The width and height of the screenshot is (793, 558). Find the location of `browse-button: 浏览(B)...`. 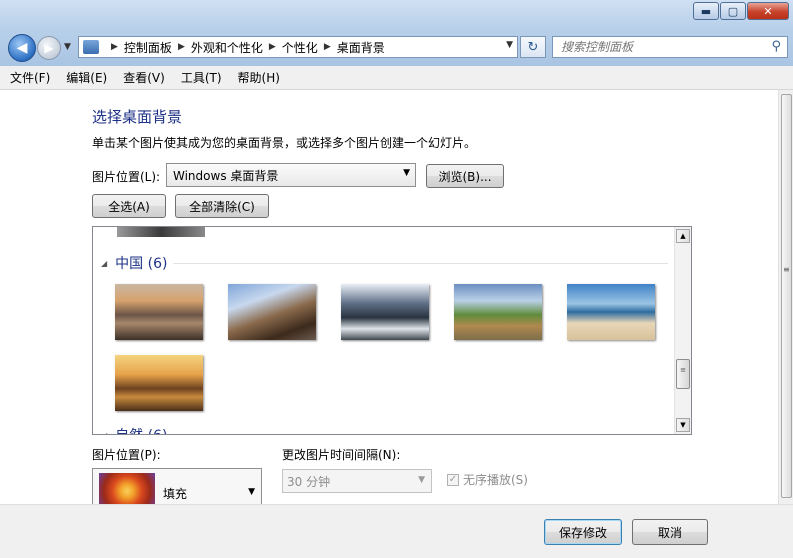

browse-button: 浏览(B)... is located at coordinates (465, 176).